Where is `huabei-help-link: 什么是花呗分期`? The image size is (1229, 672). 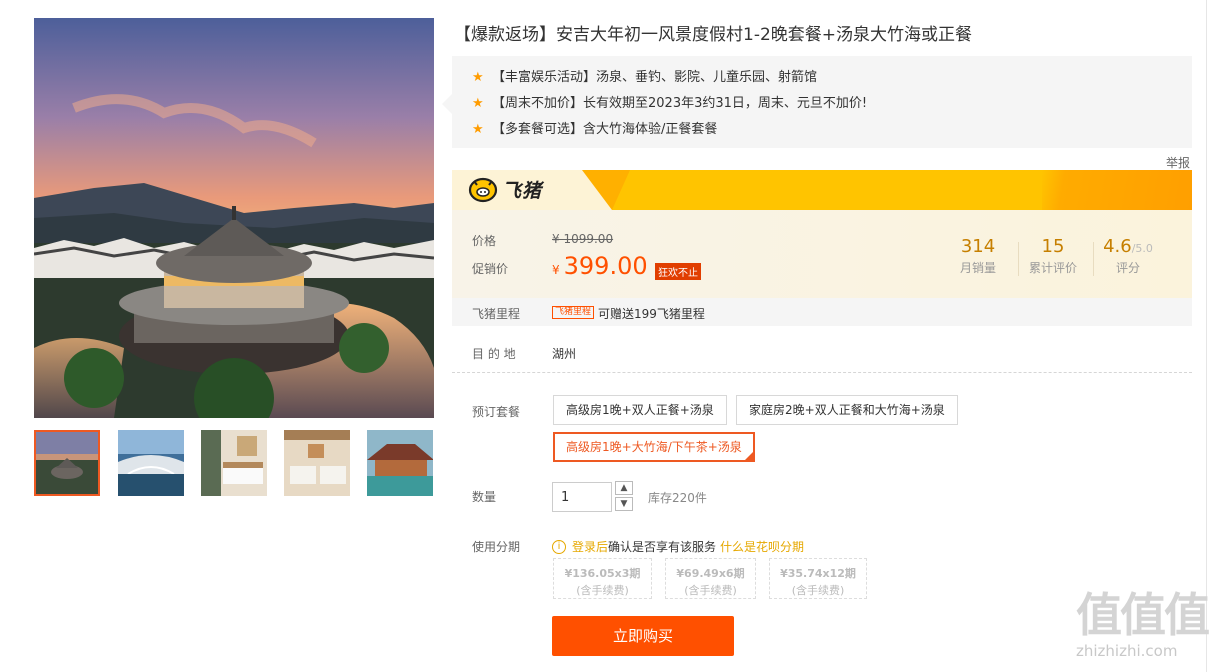
huabei-help-link: 什么是花呗分期 is located at coordinates (762, 546).